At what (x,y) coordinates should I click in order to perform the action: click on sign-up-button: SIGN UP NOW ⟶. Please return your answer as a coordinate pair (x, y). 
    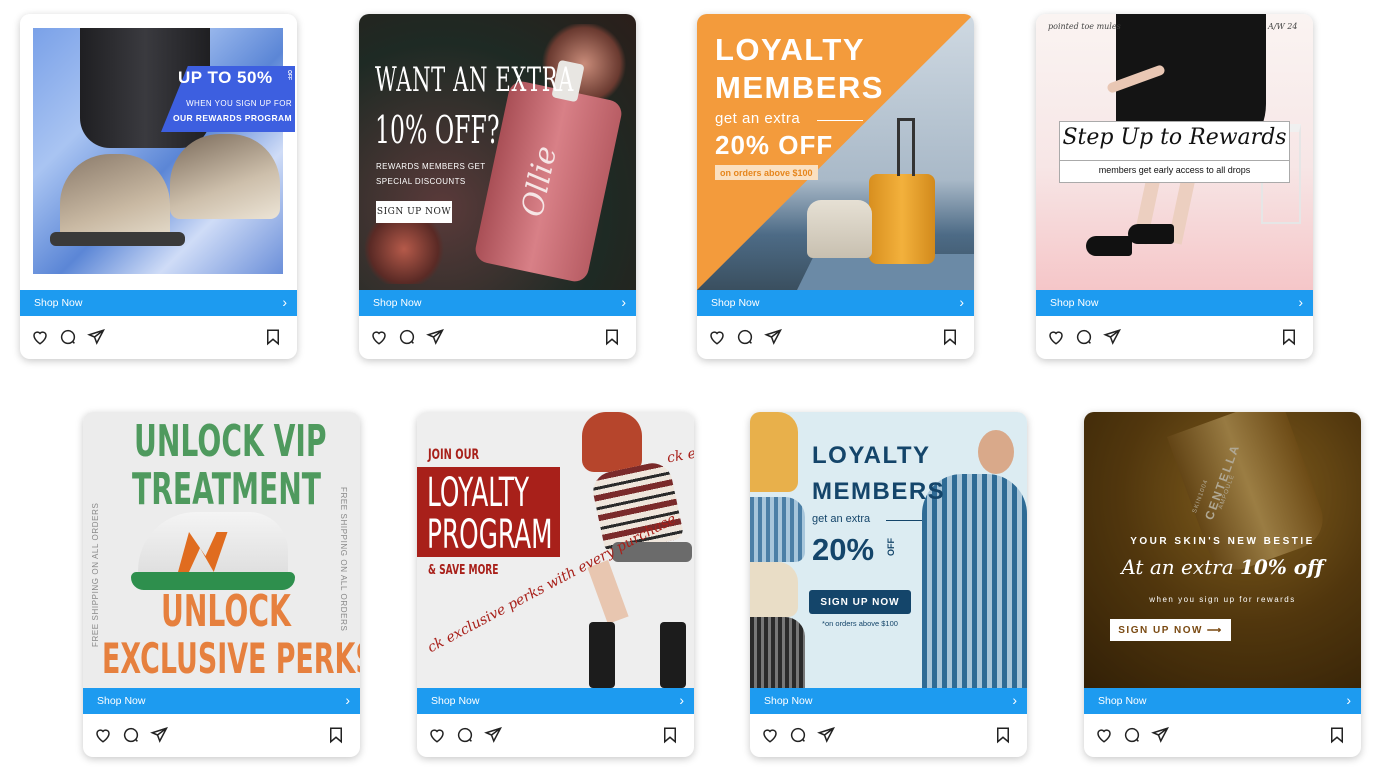
    Looking at the image, I should click on (1170, 630).